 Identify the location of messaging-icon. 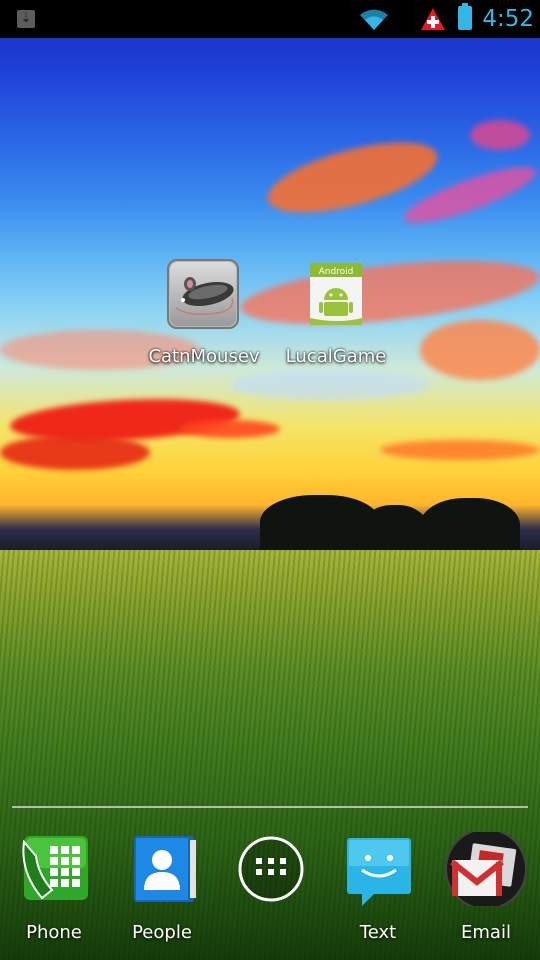
(379, 869).